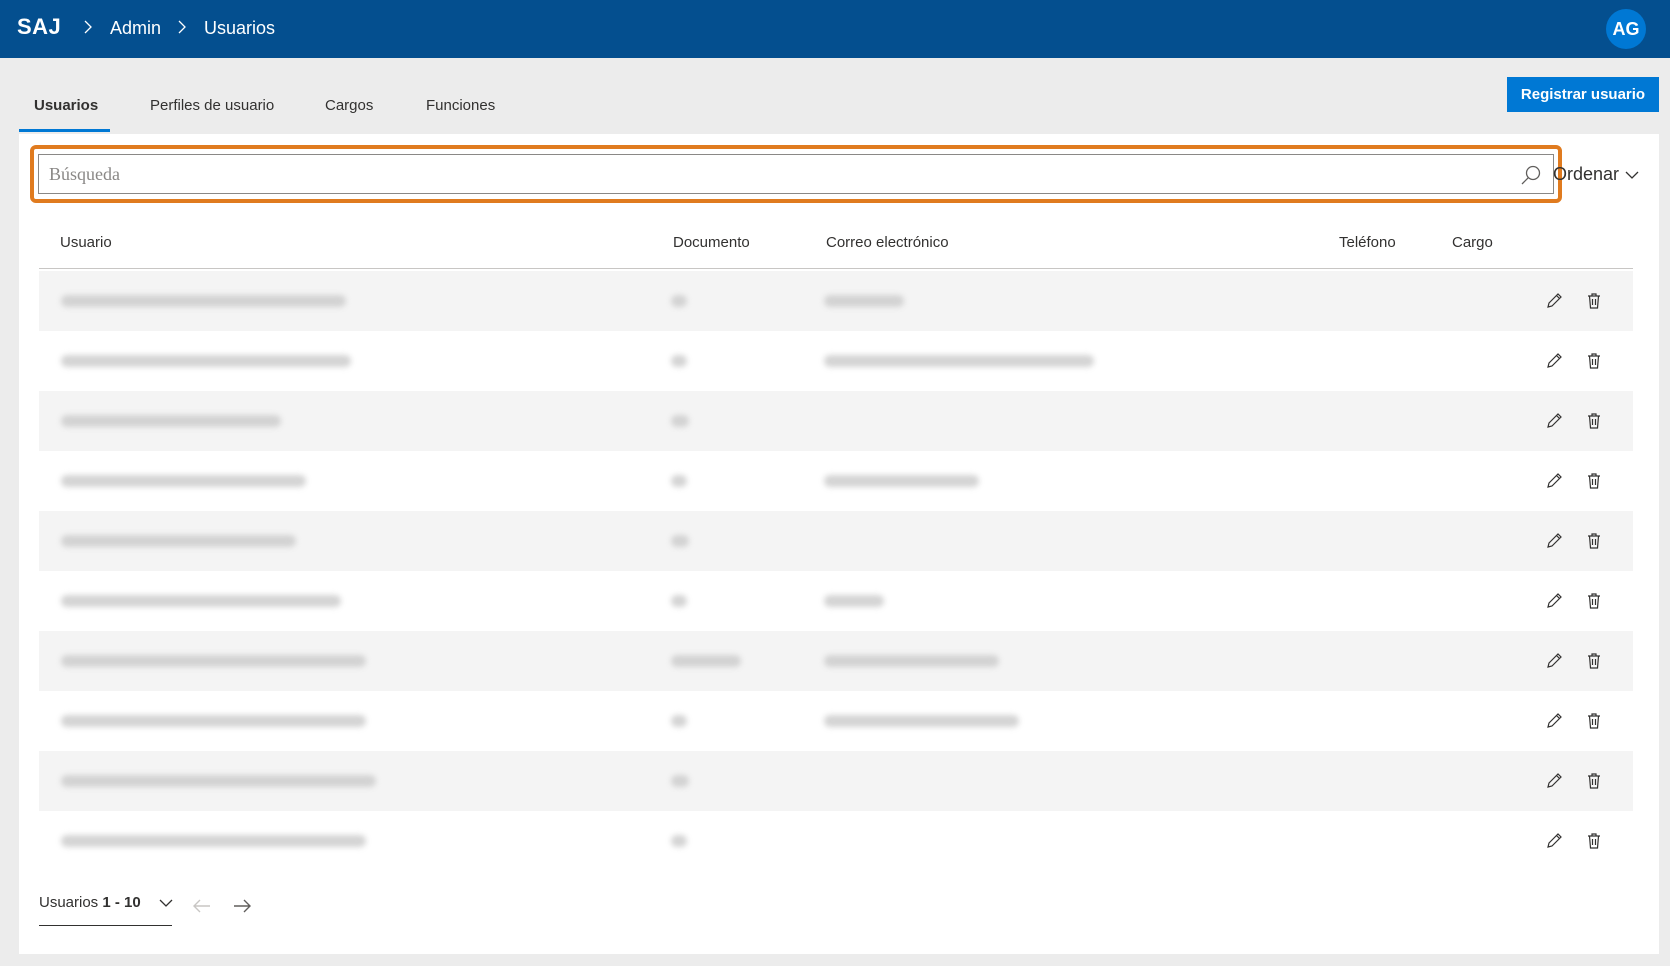  I want to click on tab-funciones: Funciones, so click(460, 105).